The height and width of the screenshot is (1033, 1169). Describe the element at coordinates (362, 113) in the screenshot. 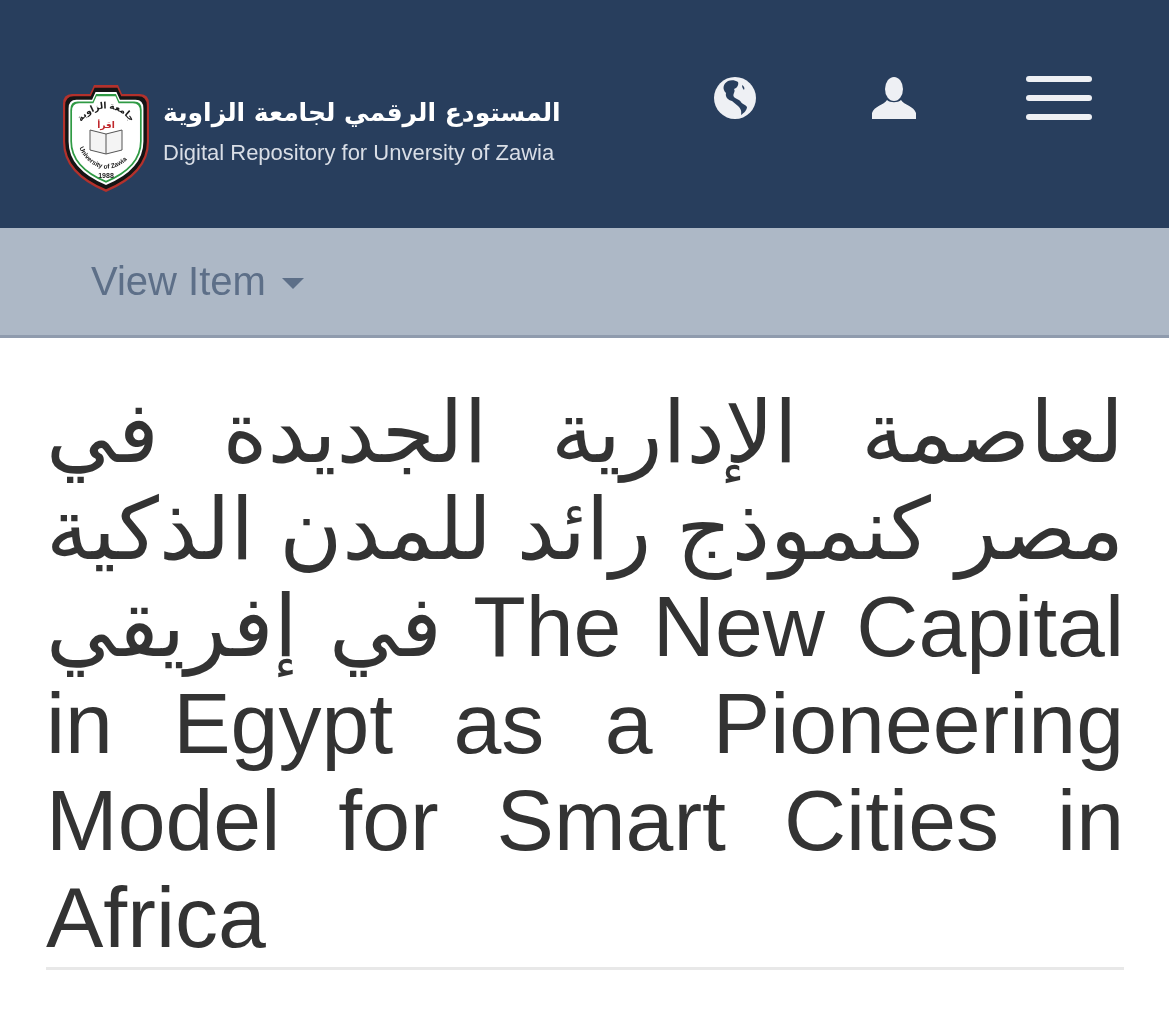

I see `site-title: المستودع الرقمي لجامعة الزاوية` at that location.